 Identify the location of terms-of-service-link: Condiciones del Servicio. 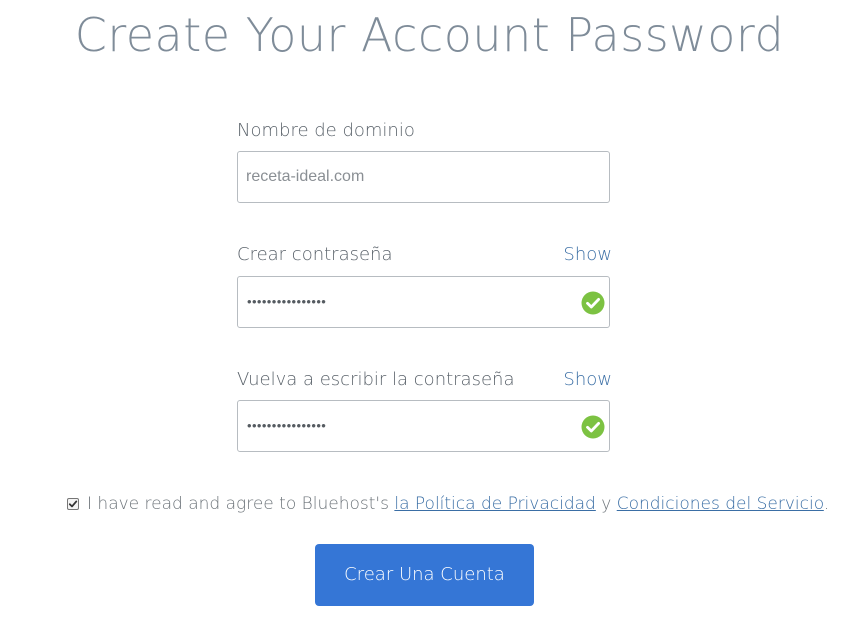
(720, 504).